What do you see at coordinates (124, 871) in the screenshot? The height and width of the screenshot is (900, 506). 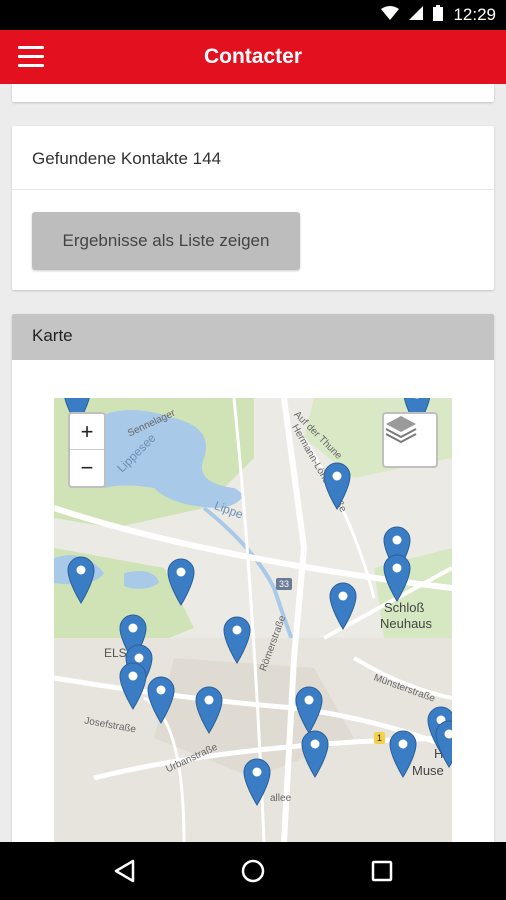 I see `back-icon` at bounding box center [124, 871].